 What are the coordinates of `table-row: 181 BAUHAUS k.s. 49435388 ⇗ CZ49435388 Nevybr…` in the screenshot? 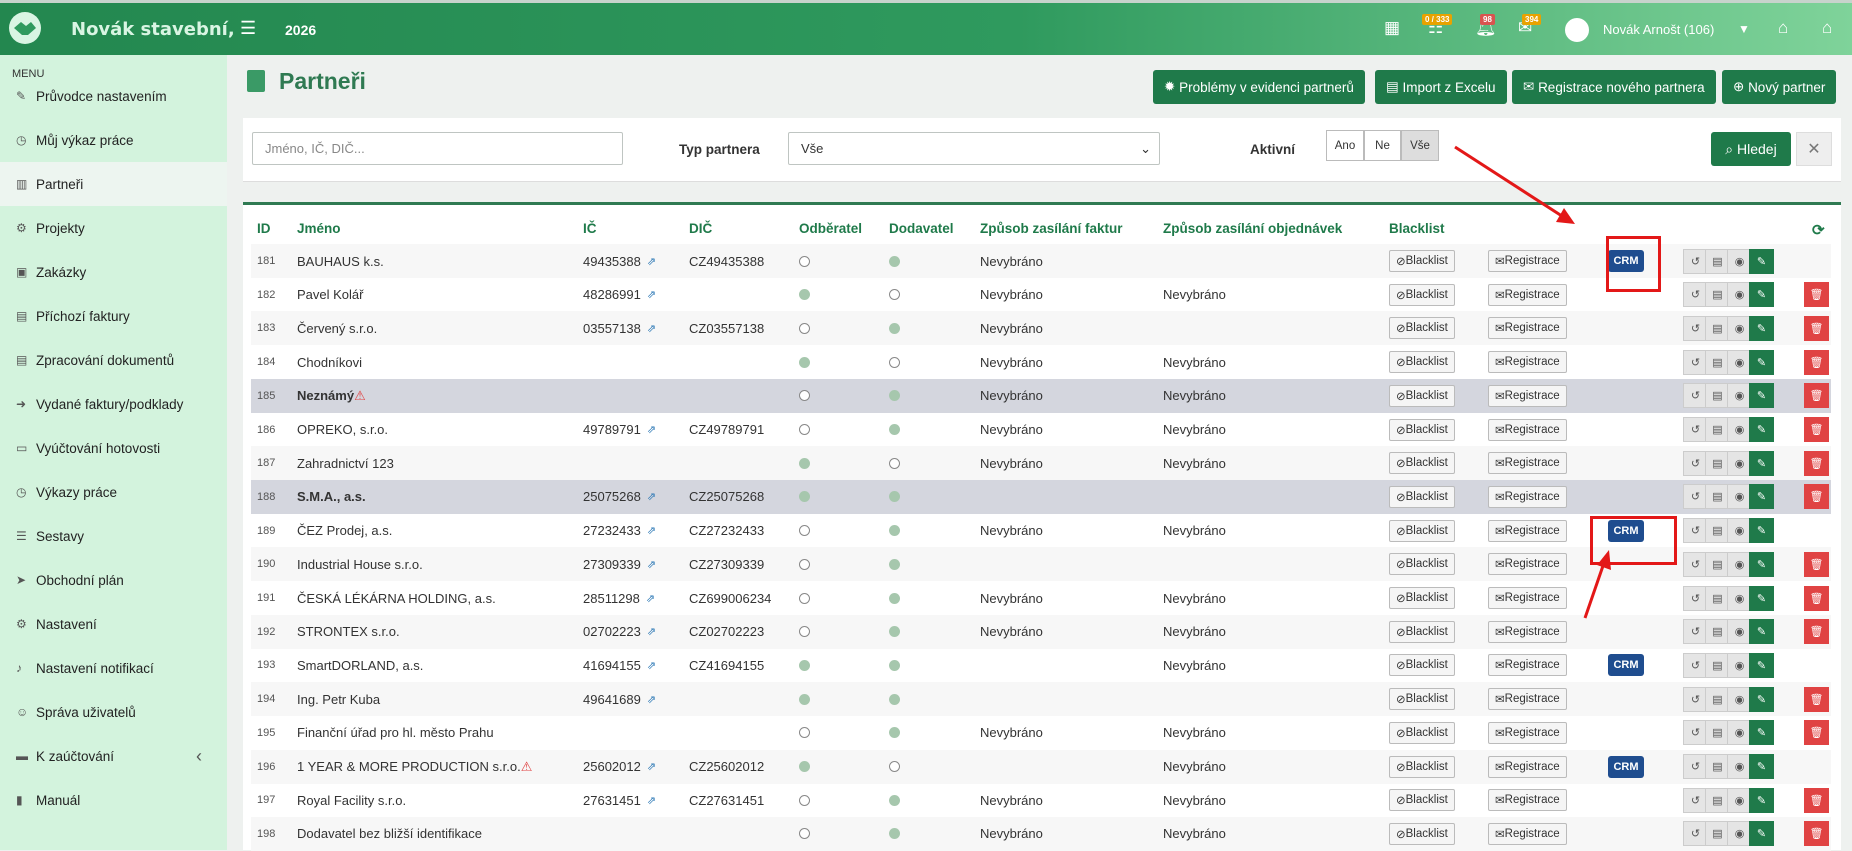 It's located at (1041, 261).